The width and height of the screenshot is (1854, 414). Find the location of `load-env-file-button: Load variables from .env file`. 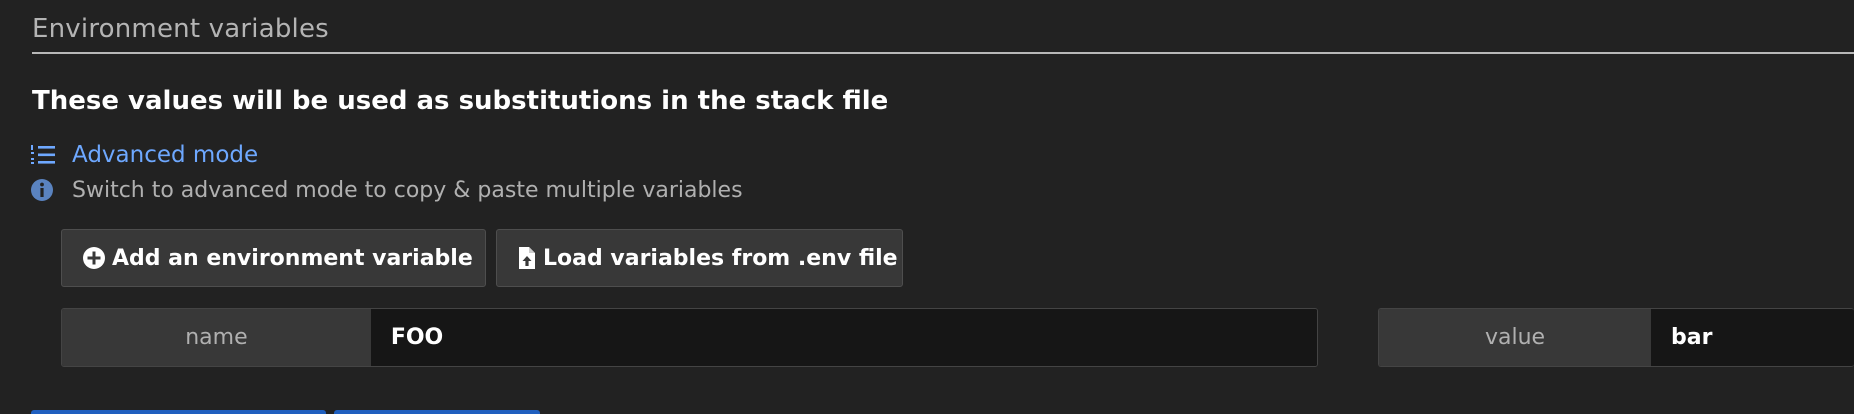

load-env-file-button: Load variables from .env file is located at coordinates (699, 258).